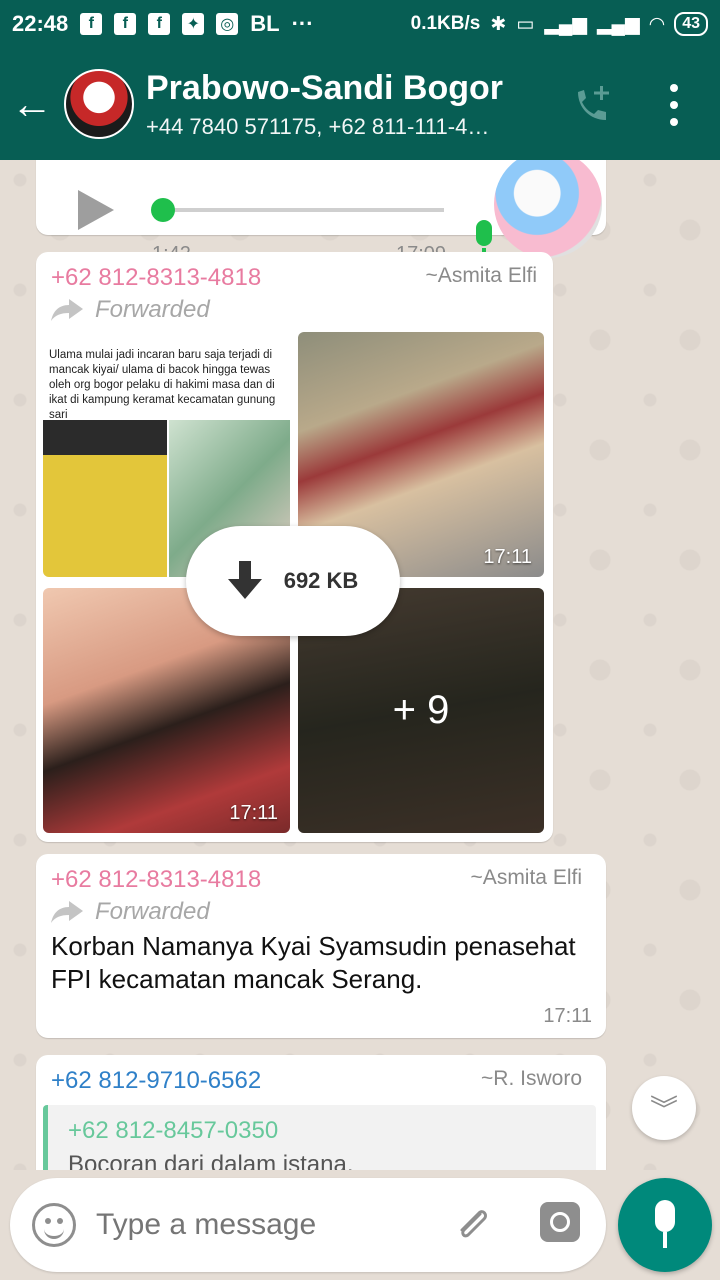  Describe the element at coordinates (54, 1225) in the screenshot. I see `emoji-icon` at that location.